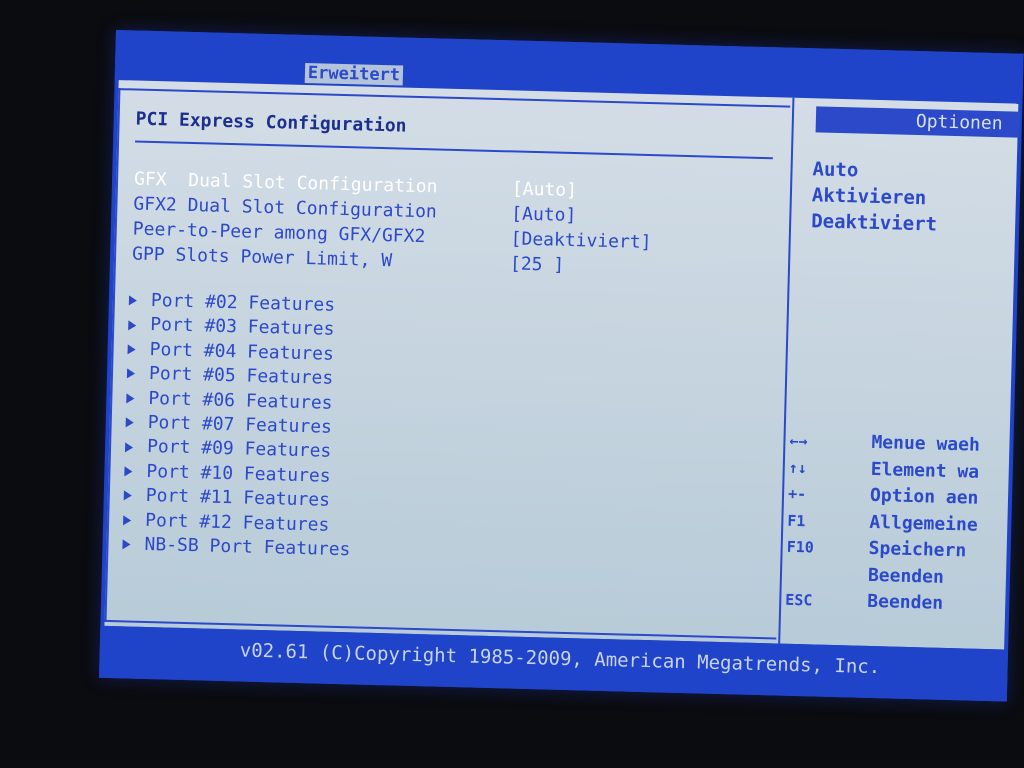 Image resolution: width=1024 pixels, height=768 pixels. I want to click on options-list: Auto Aktivieren Deaktiviert, so click(875, 196).